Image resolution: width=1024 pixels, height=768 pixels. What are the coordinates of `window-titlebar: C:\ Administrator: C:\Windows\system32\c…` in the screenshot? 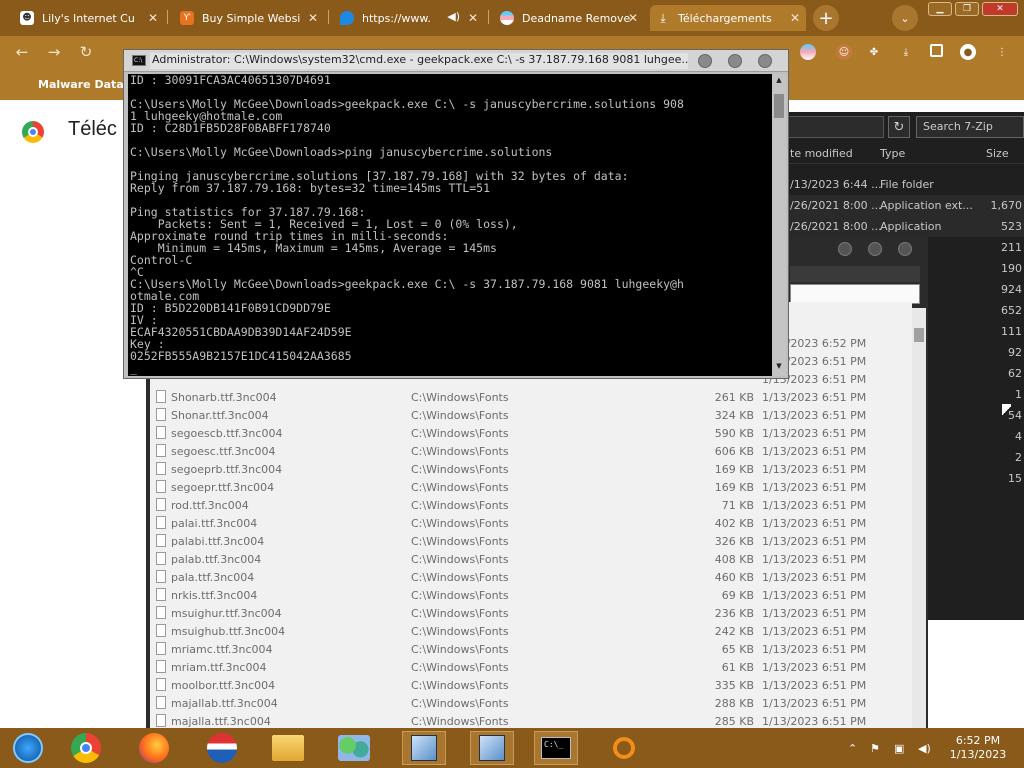 It's located at (456, 61).